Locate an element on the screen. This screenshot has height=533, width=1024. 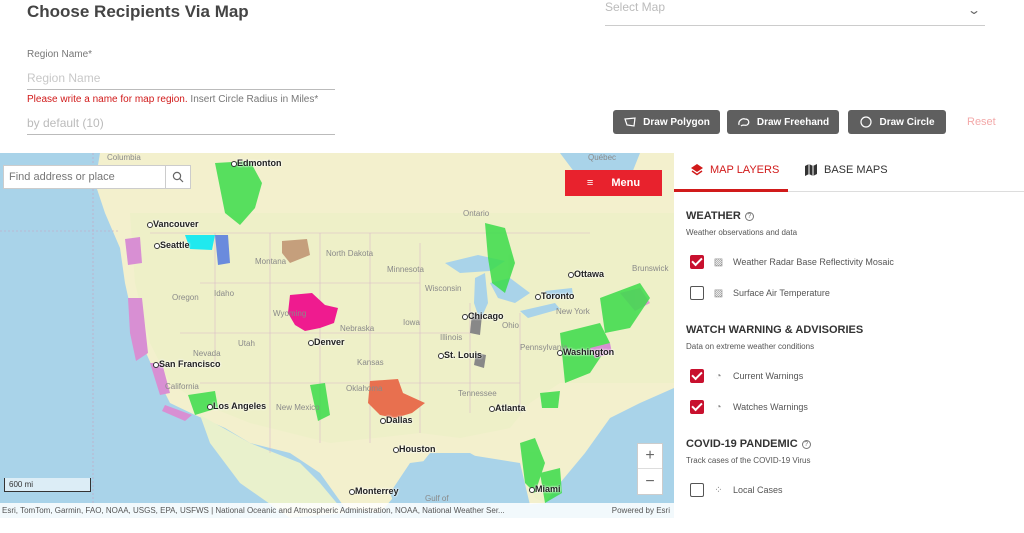
circle-icon is located at coordinates (866, 122).